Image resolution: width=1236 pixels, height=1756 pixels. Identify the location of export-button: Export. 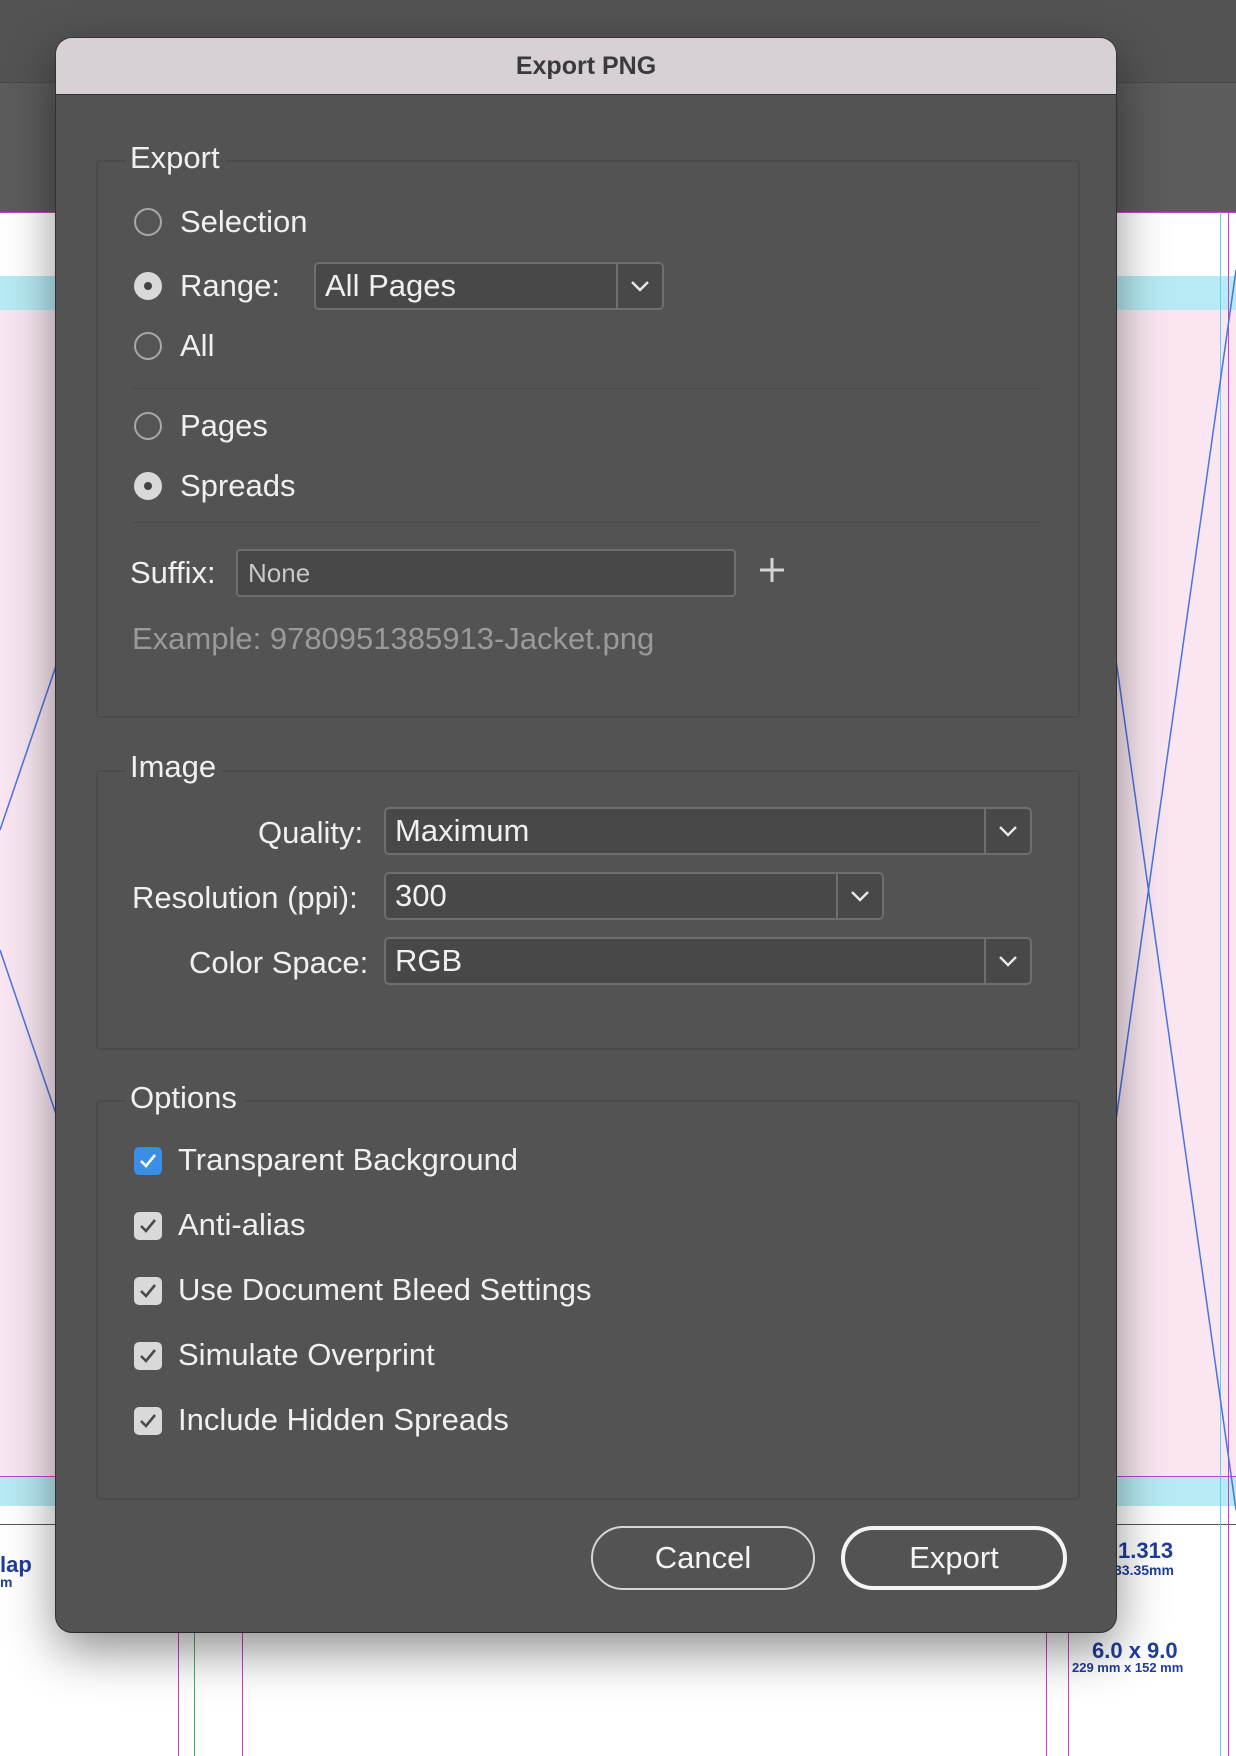
(954, 1558).